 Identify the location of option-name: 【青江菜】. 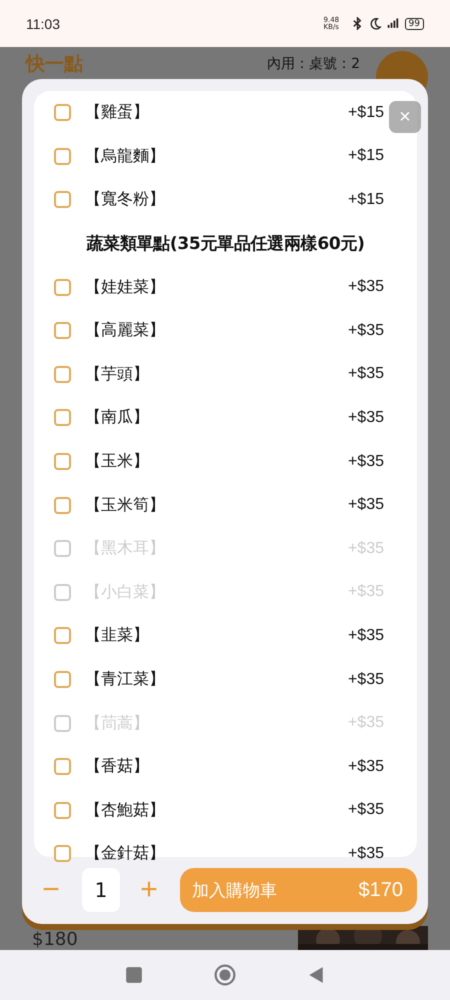
(125, 679).